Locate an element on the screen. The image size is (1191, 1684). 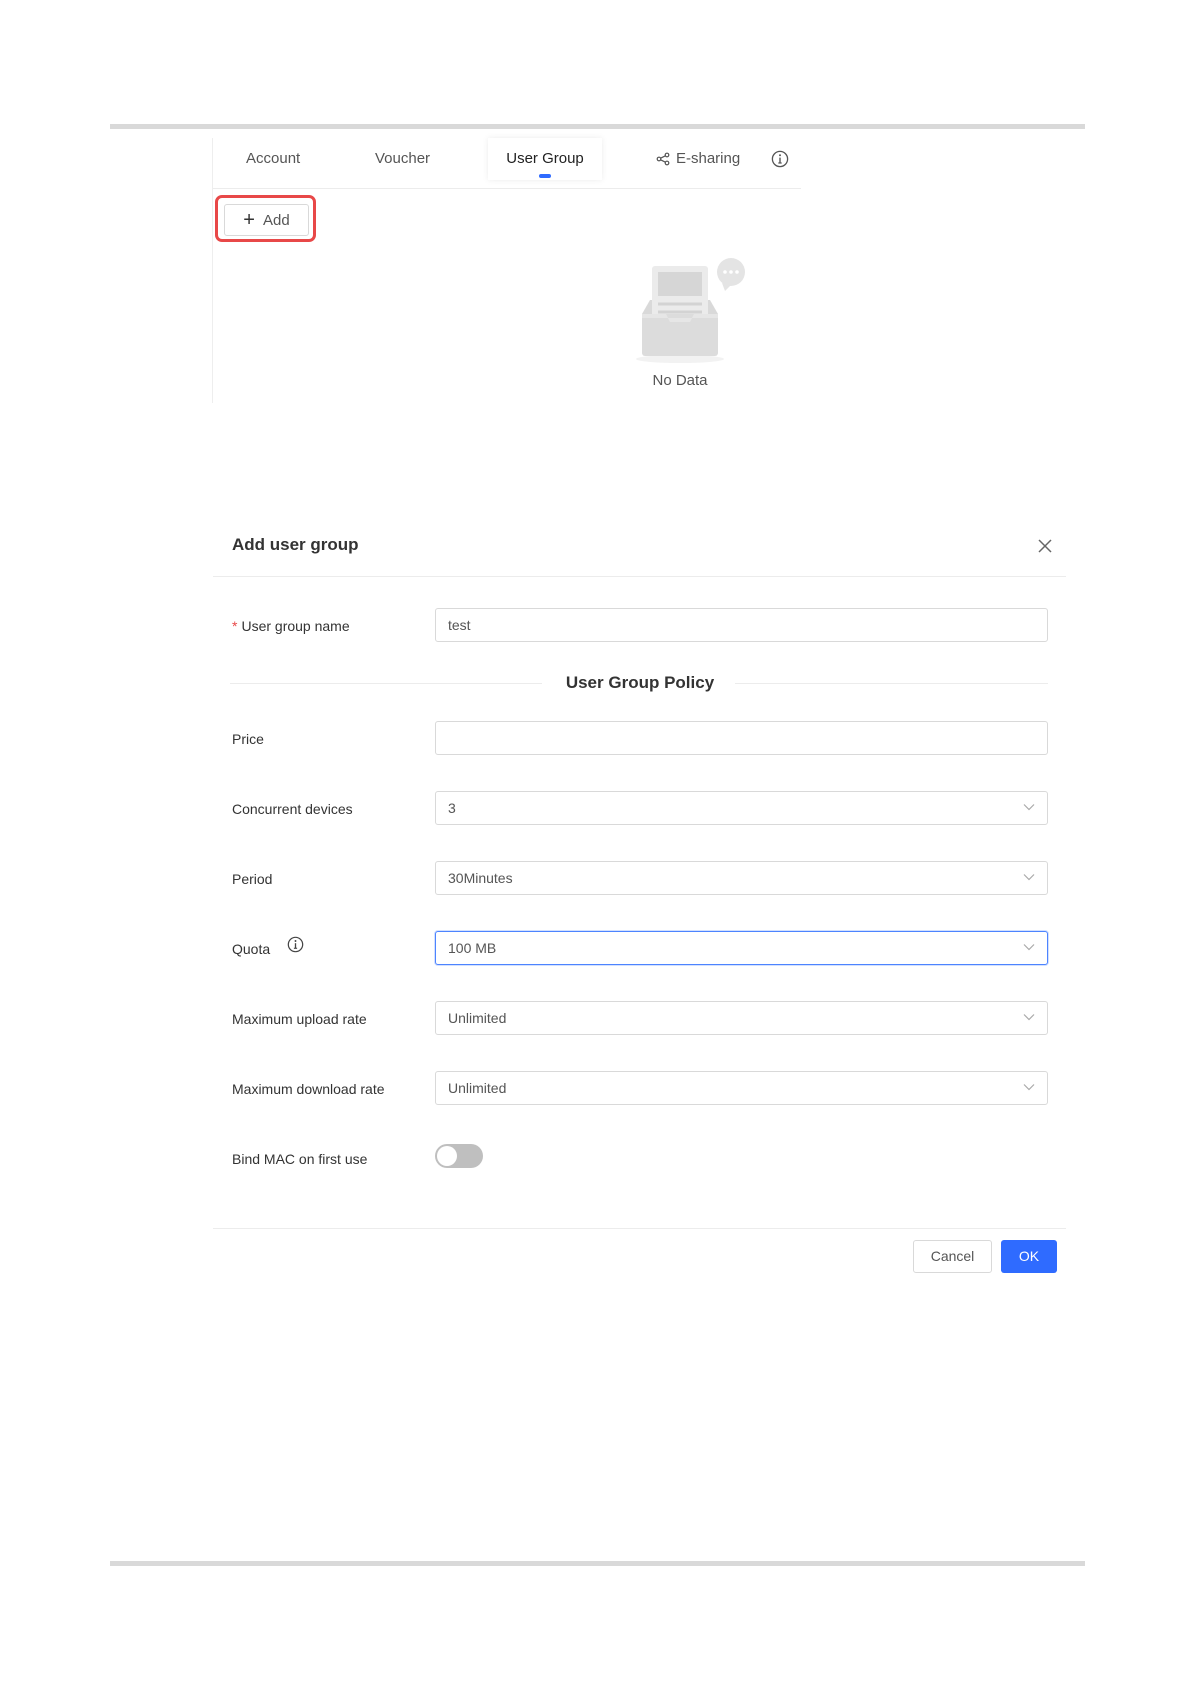
close-icon is located at coordinates (1045, 546).